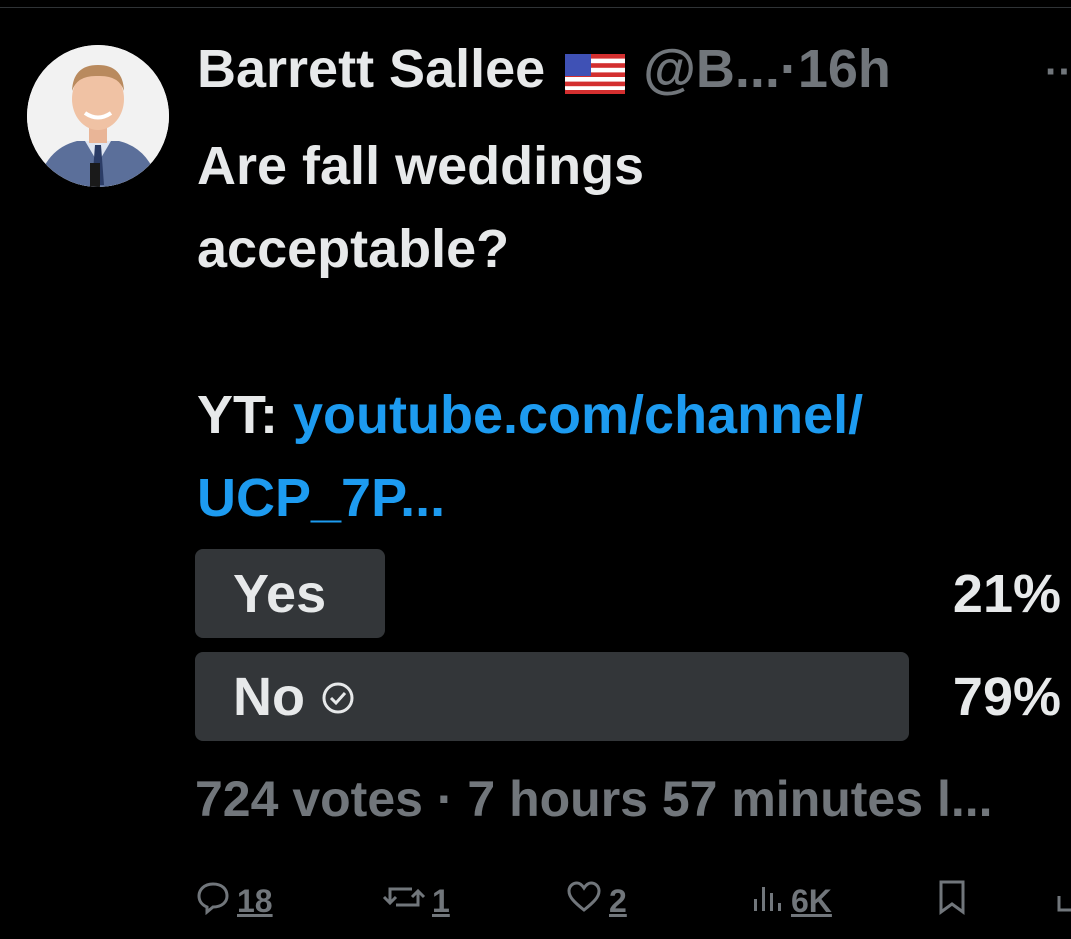 This screenshot has height=939, width=1071. What do you see at coordinates (234, 901) in the screenshot?
I see `reply-button: 18` at bounding box center [234, 901].